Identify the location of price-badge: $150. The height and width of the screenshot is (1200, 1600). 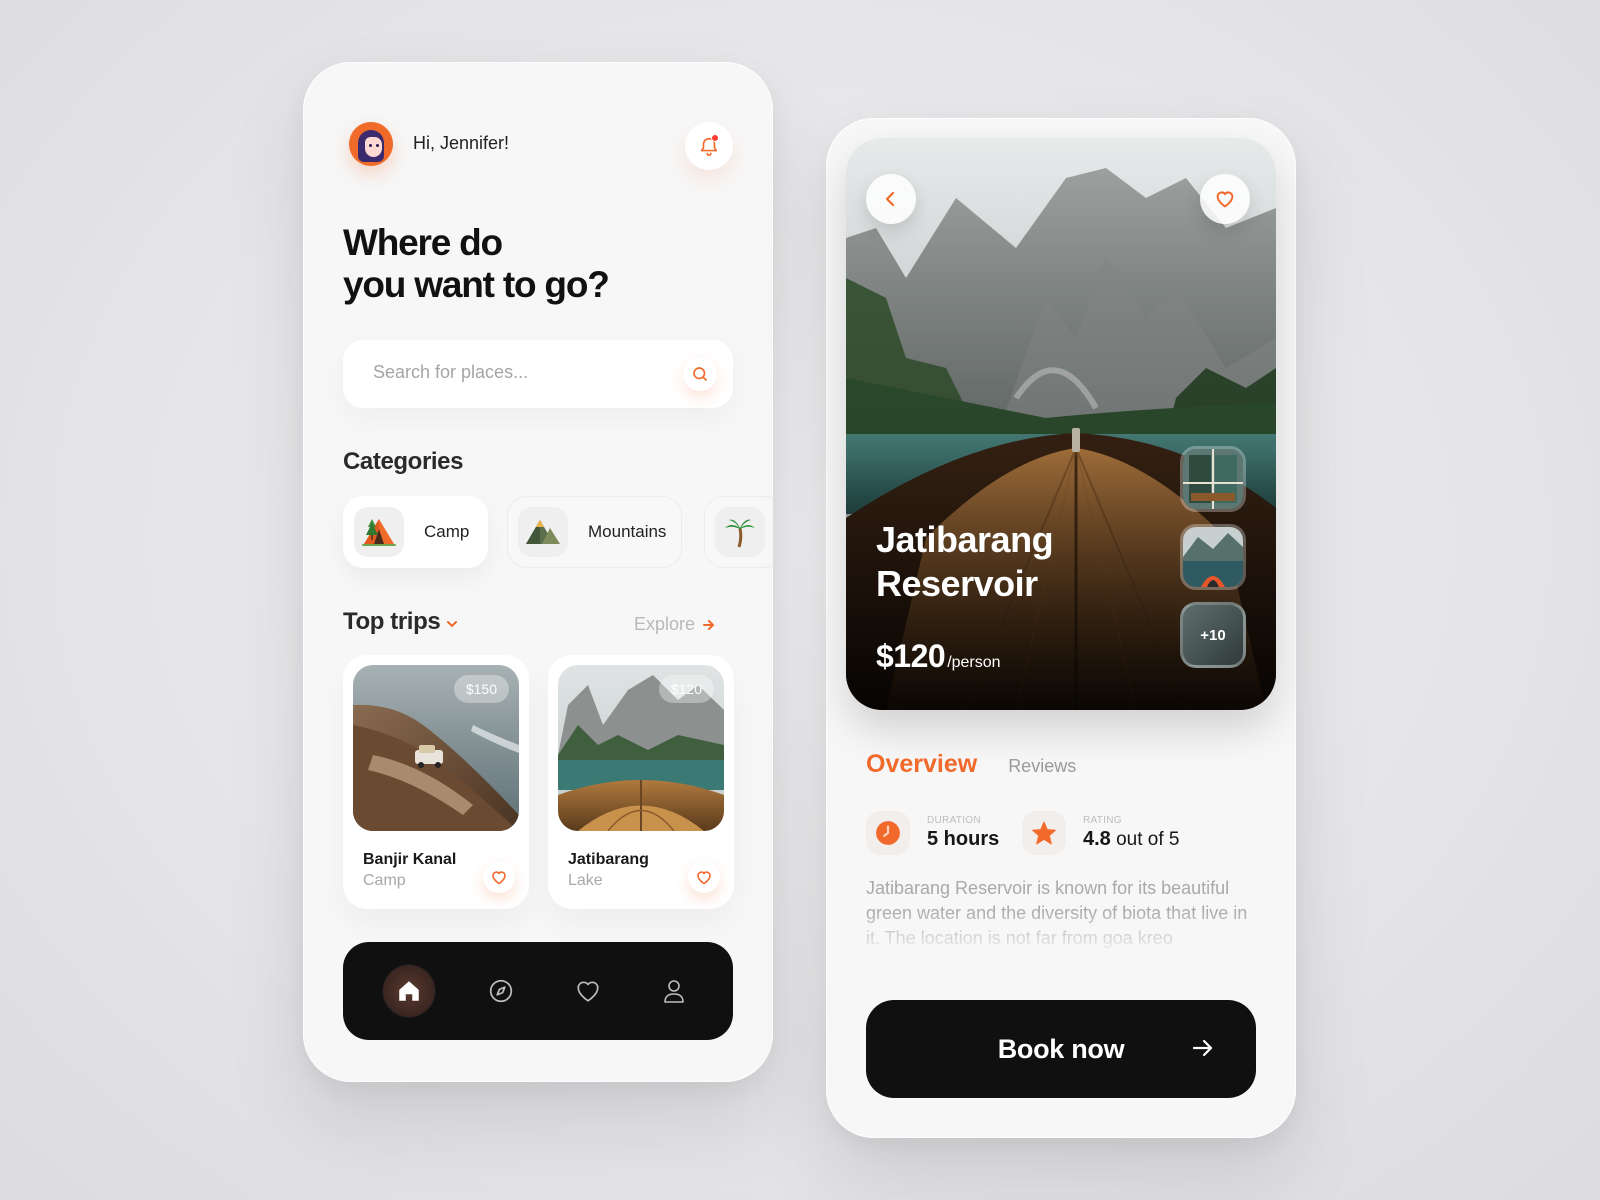
(481, 689).